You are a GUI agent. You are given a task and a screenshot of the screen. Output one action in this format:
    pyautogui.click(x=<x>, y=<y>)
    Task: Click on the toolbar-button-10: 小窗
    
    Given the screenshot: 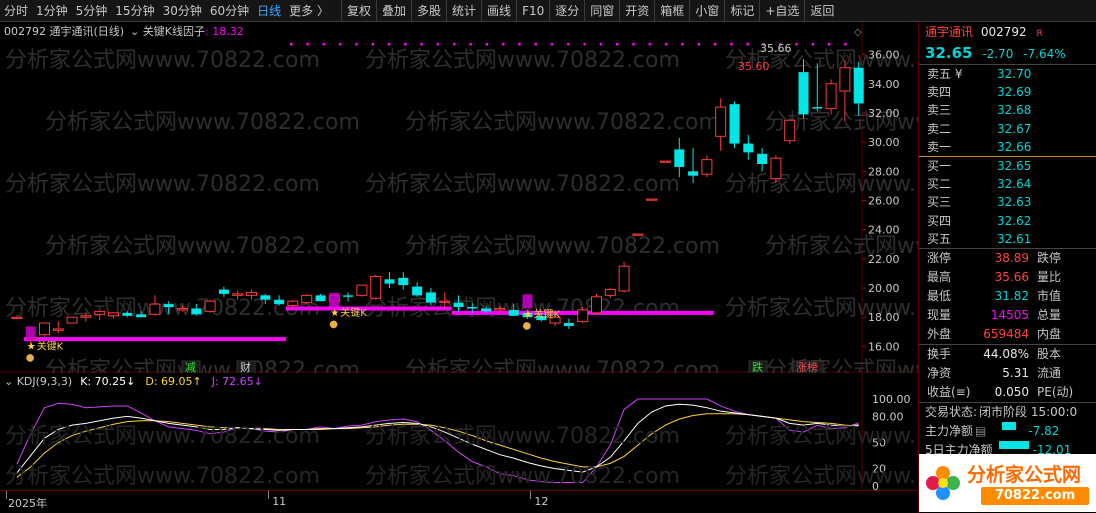 What is the action you would take?
    pyautogui.click(x=706, y=11)
    